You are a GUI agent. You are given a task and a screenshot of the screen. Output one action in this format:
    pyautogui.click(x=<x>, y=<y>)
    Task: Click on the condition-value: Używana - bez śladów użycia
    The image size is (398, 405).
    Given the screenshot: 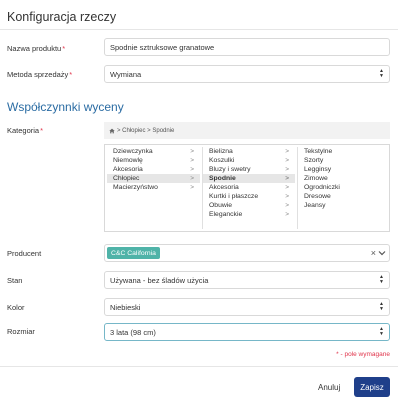 What is the action you would take?
    pyautogui.click(x=159, y=280)
    